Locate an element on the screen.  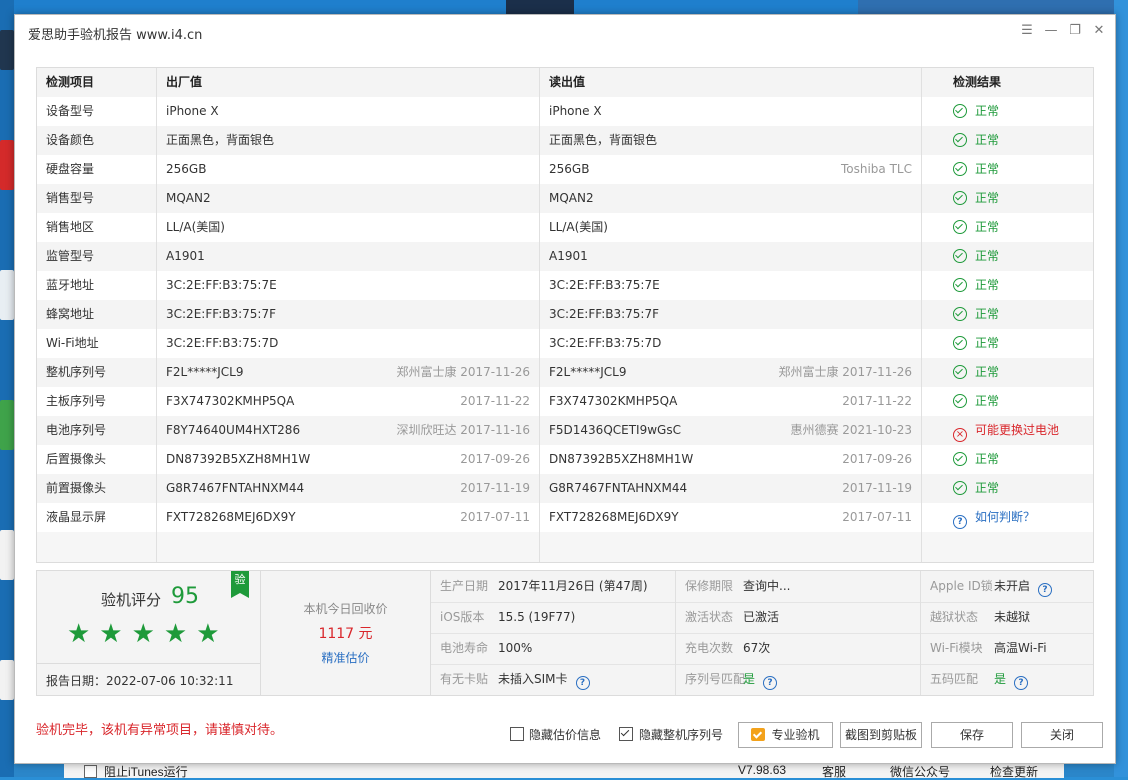
row-factory-value: 256GB is located at coordinates (186, 169).